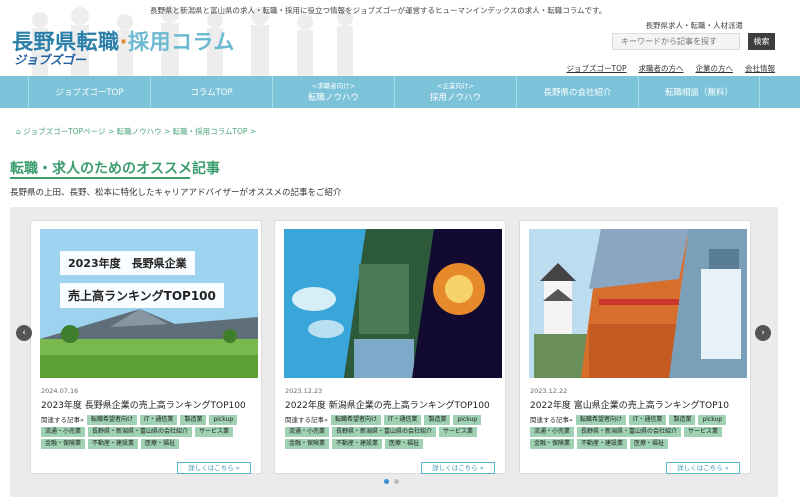 The image size is (800, 497). I want to click on util-link-company-info: 会社情報, so click(760, 68).